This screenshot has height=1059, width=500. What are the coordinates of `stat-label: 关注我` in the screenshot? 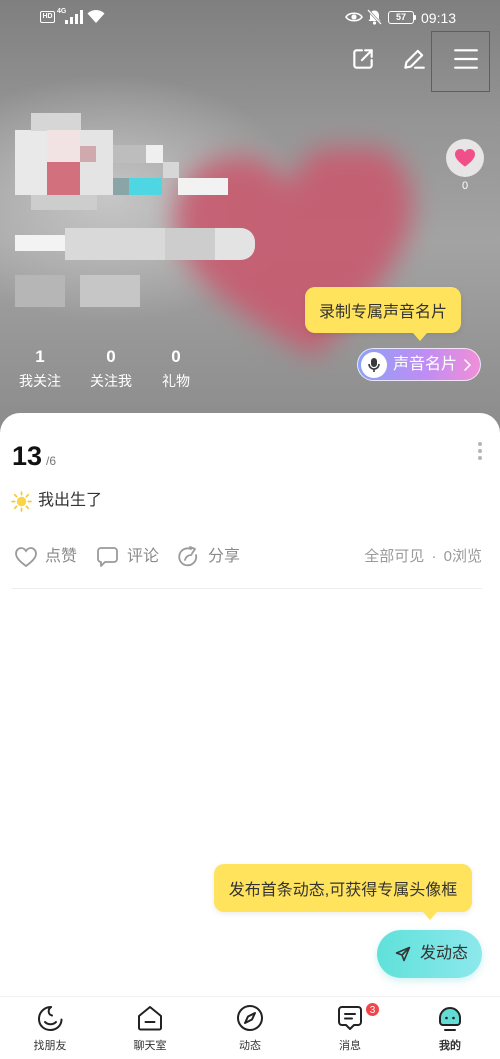 It's located at (111, 381).